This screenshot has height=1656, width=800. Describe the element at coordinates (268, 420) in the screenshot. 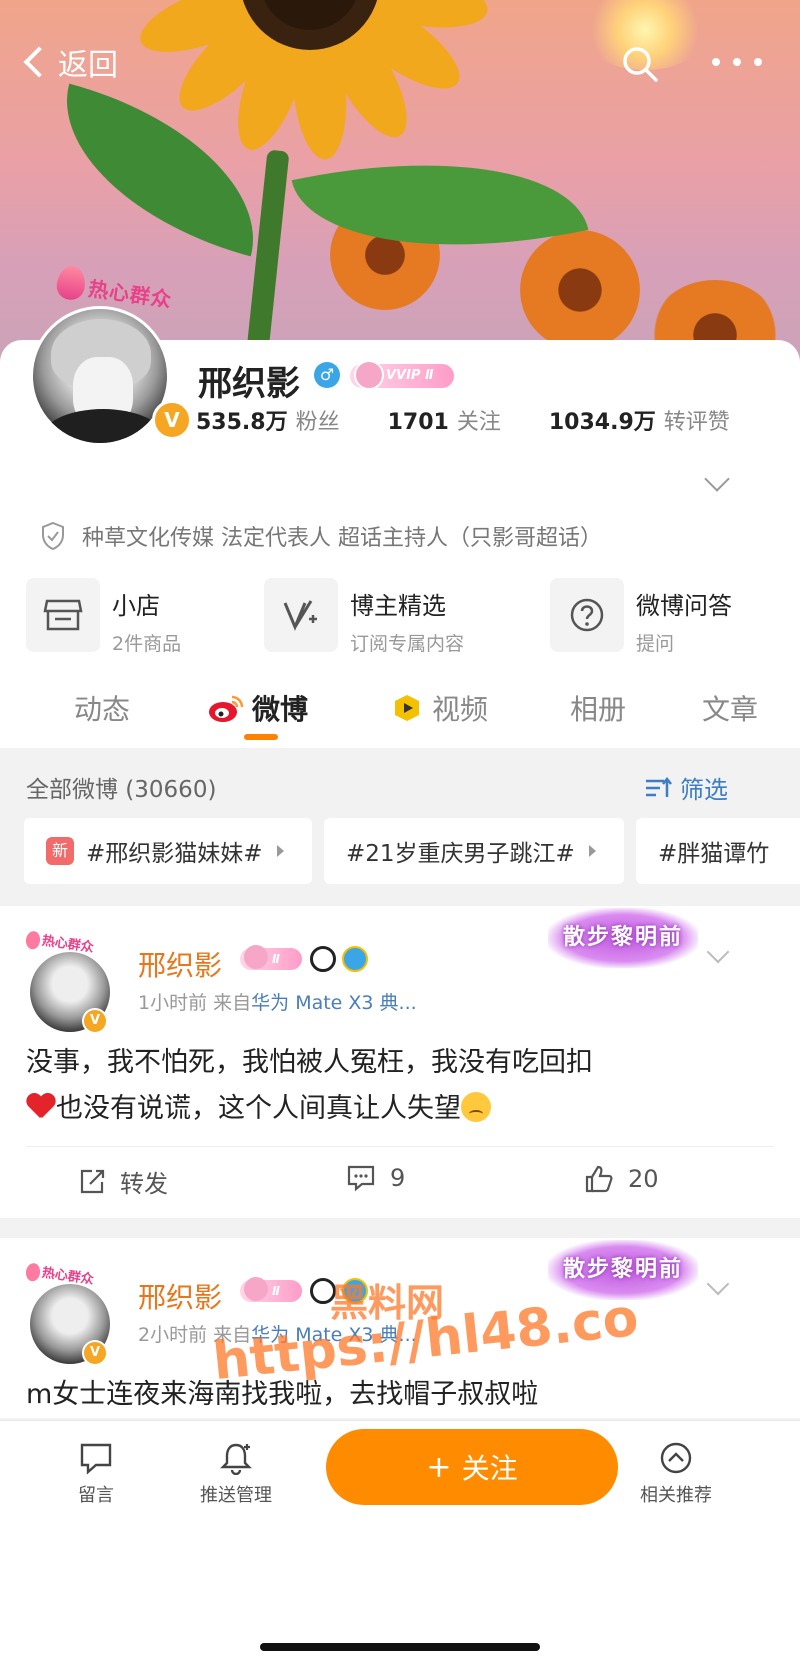

I see `stat-followers: 535.8万 粉丝` at that location.